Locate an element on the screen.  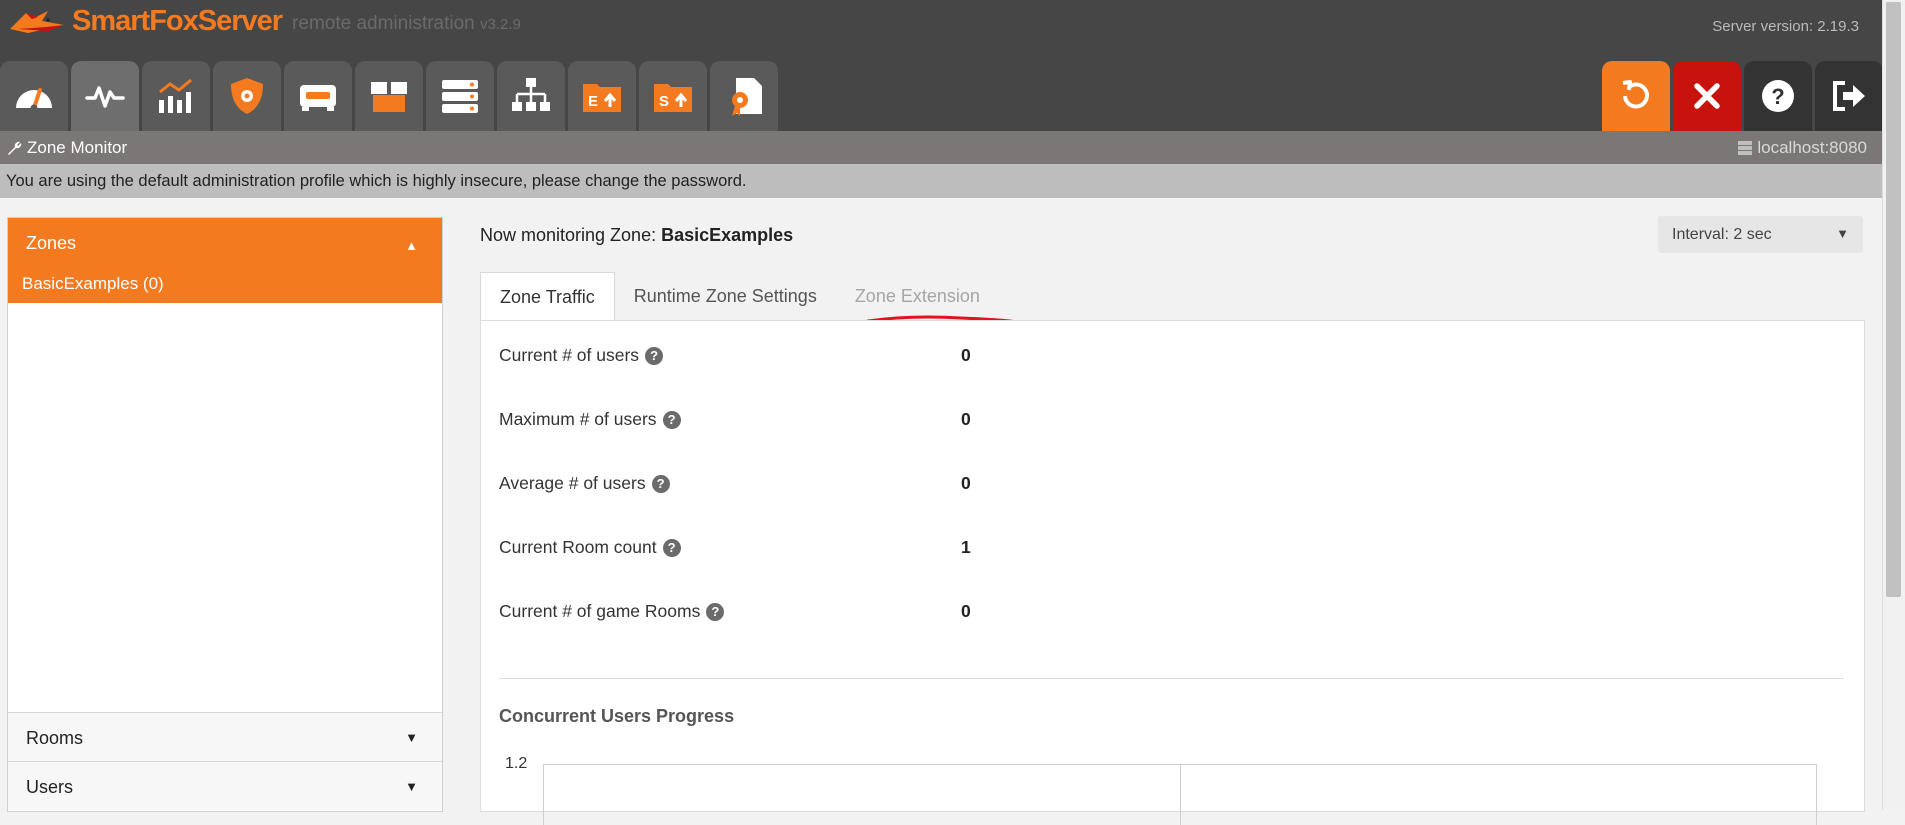
tool-hierarchy is located at coordinates (531, 96).